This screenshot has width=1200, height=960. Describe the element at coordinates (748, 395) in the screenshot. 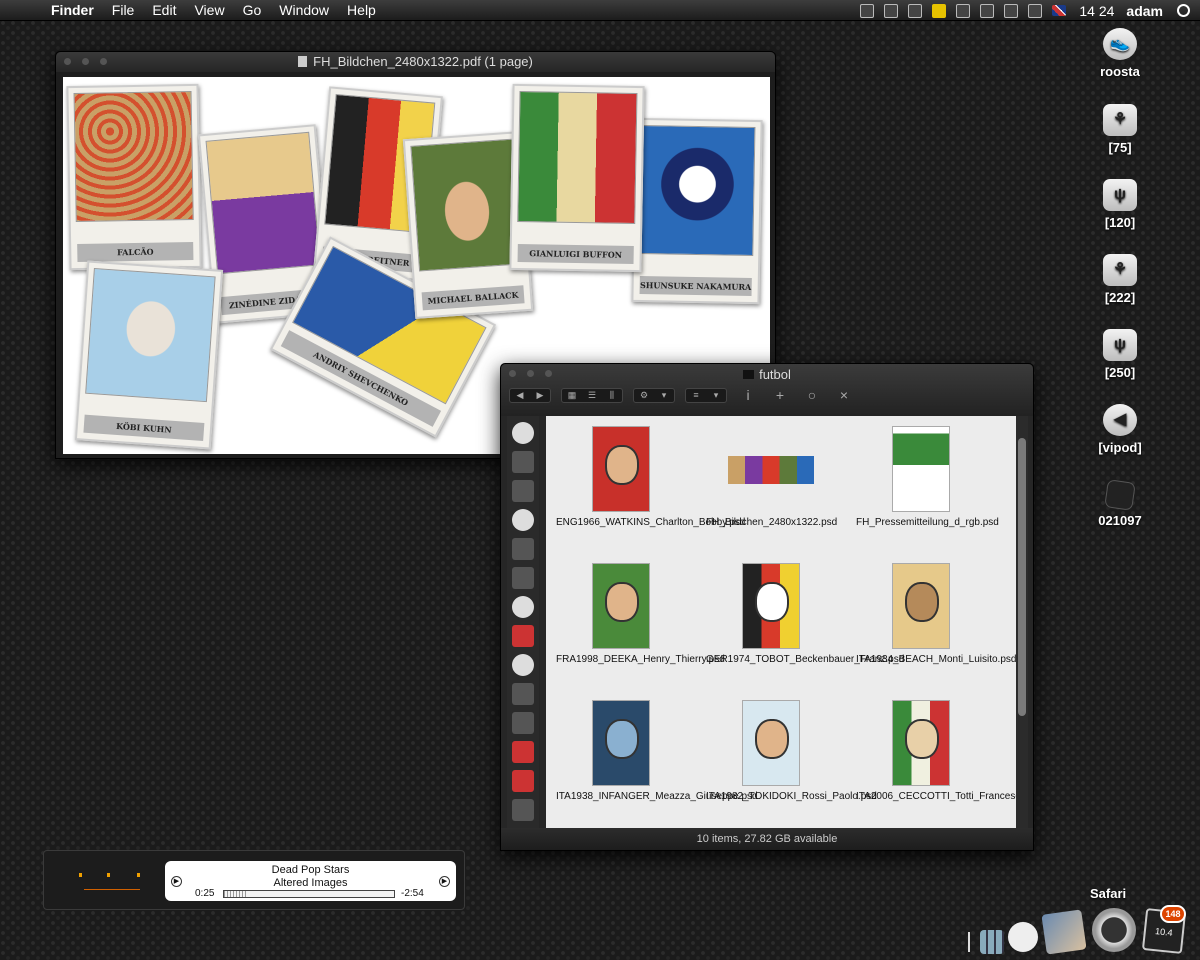

I see `info-icon: i` at that location.